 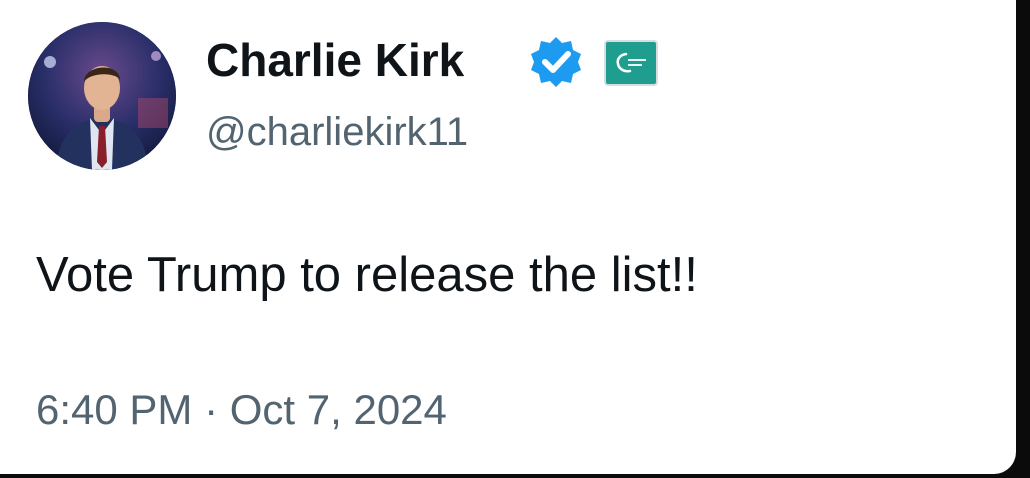 I want to click on avatar, so click(x=102, y=96).